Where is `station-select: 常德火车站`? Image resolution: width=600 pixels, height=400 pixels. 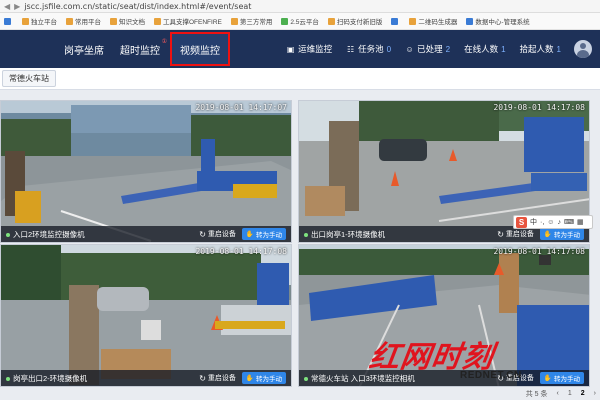 station-select: 常德火车站 is located at coordinates (29, 78).